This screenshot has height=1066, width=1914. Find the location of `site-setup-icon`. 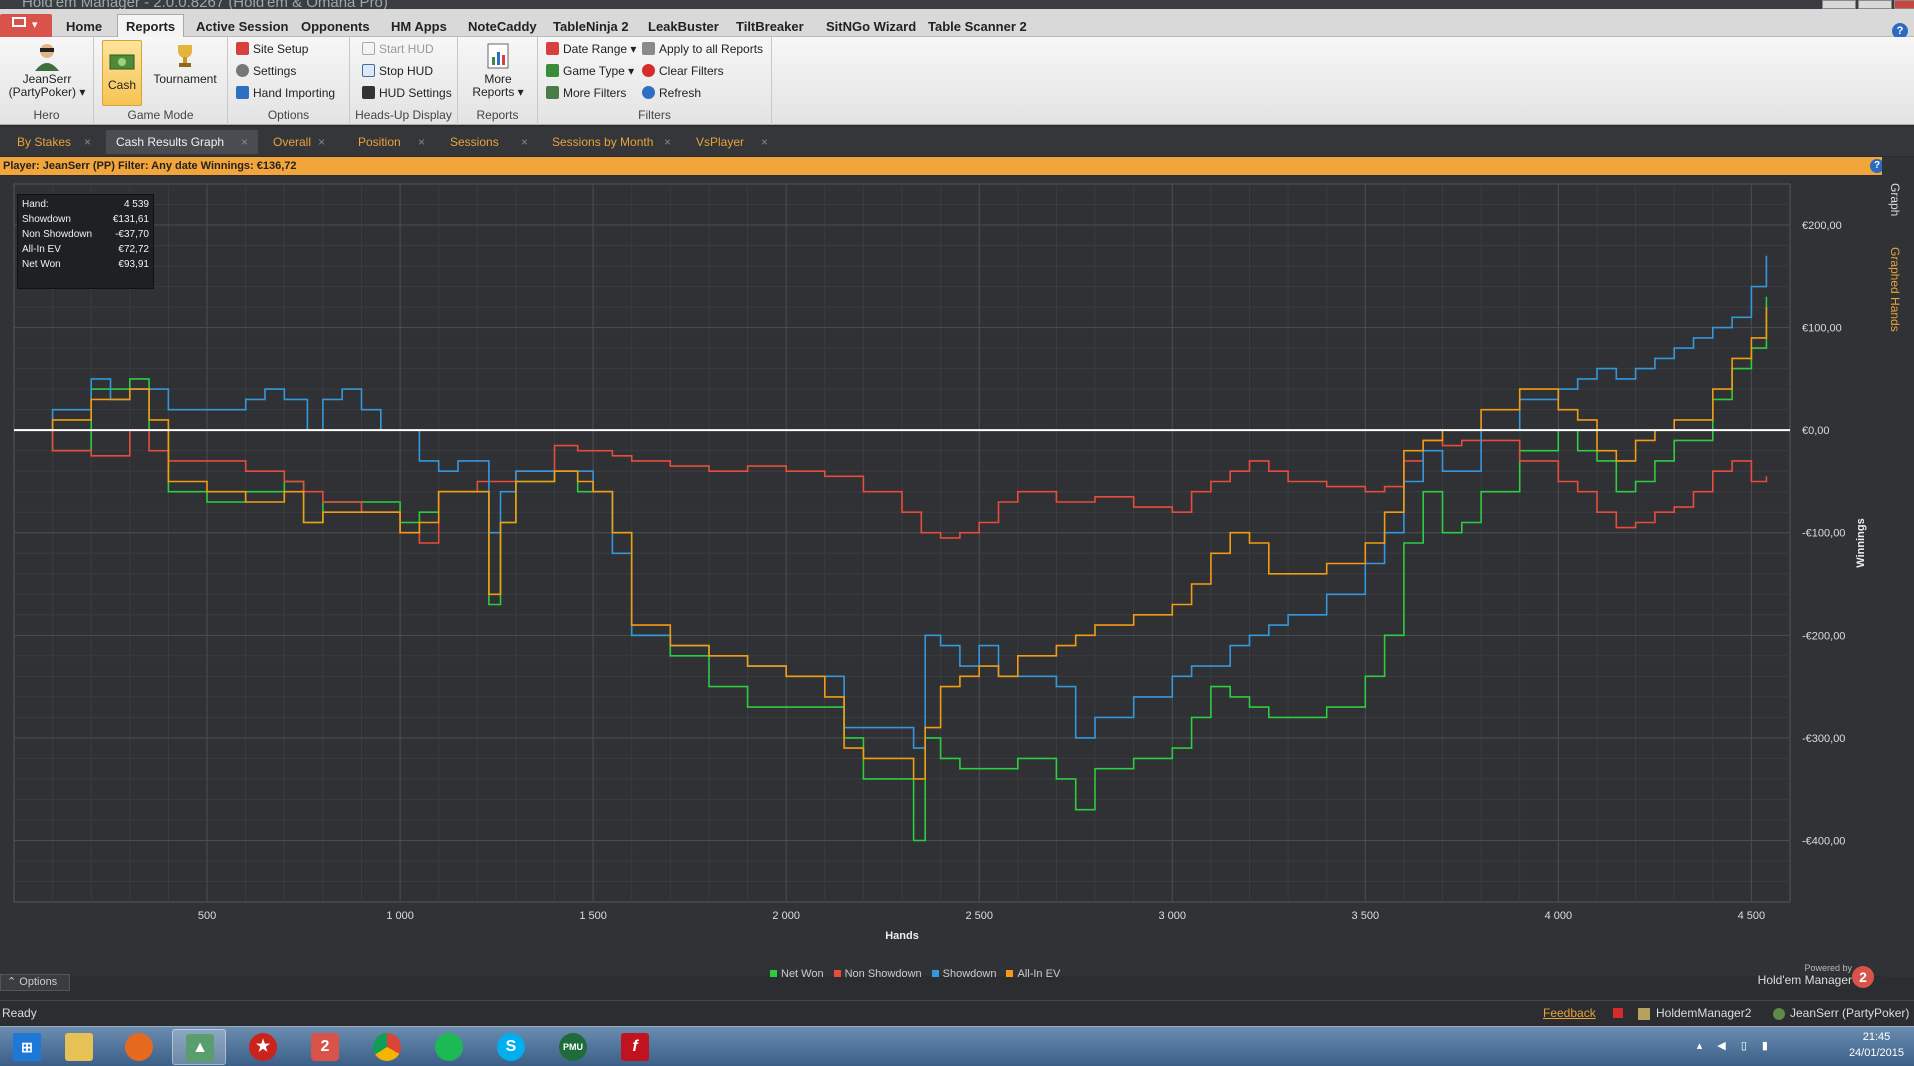

site-setup-icon is located at coordinates (242, 48).